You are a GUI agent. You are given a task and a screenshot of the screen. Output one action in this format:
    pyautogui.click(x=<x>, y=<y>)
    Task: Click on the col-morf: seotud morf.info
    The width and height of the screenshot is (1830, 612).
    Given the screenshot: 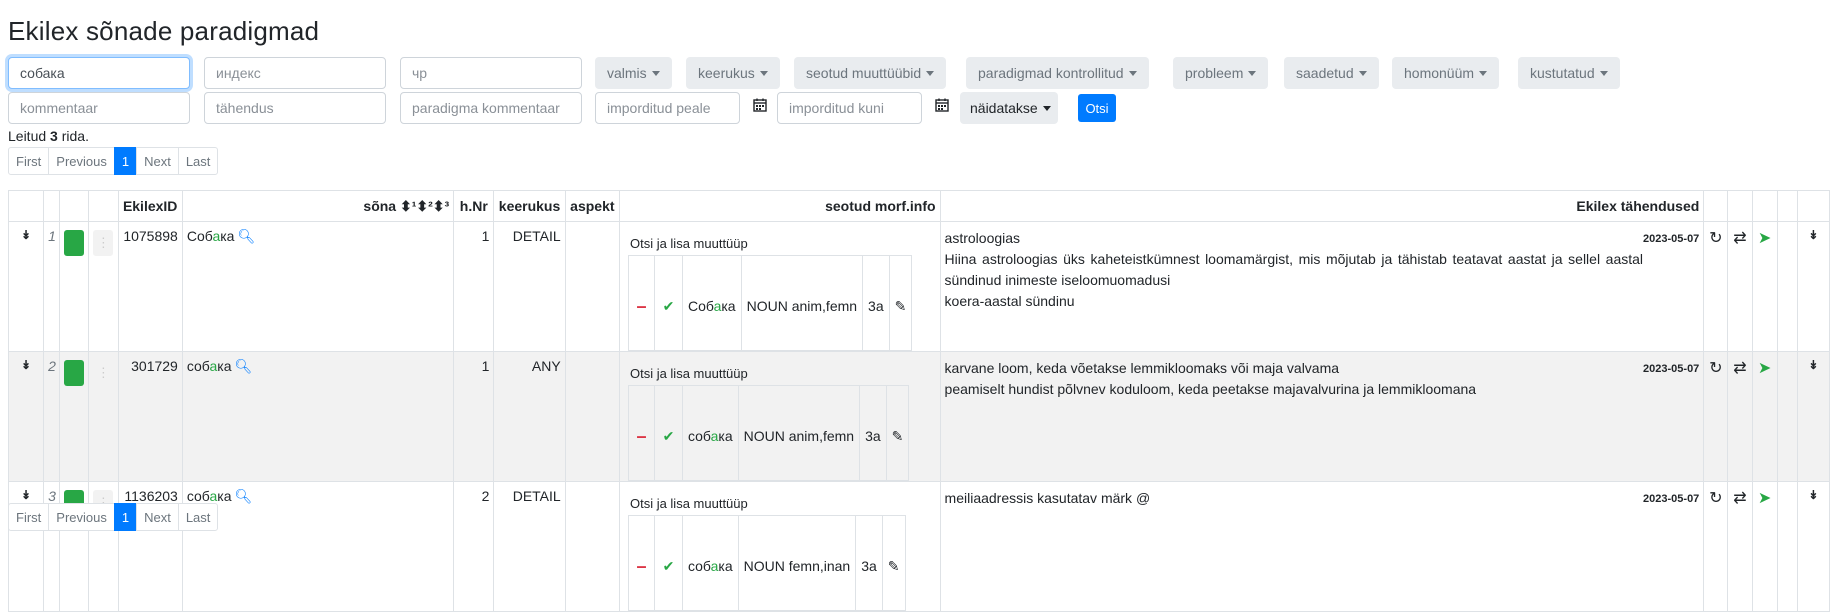 What is the action you would take?
    pyautogui.click(x=779, y=206)
    